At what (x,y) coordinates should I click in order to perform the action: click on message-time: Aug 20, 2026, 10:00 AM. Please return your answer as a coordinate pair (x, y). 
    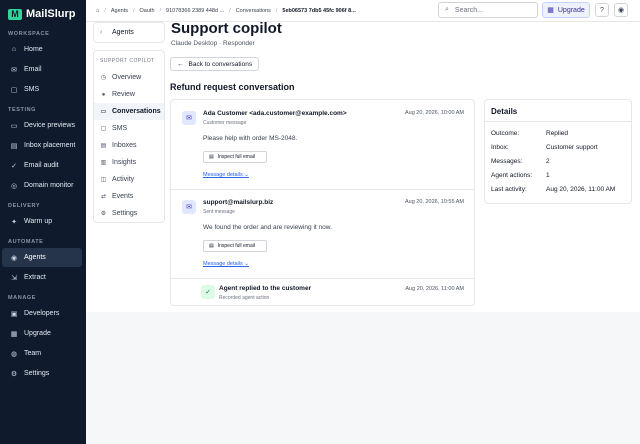
    Looking at the image, I should click on (434, 113).